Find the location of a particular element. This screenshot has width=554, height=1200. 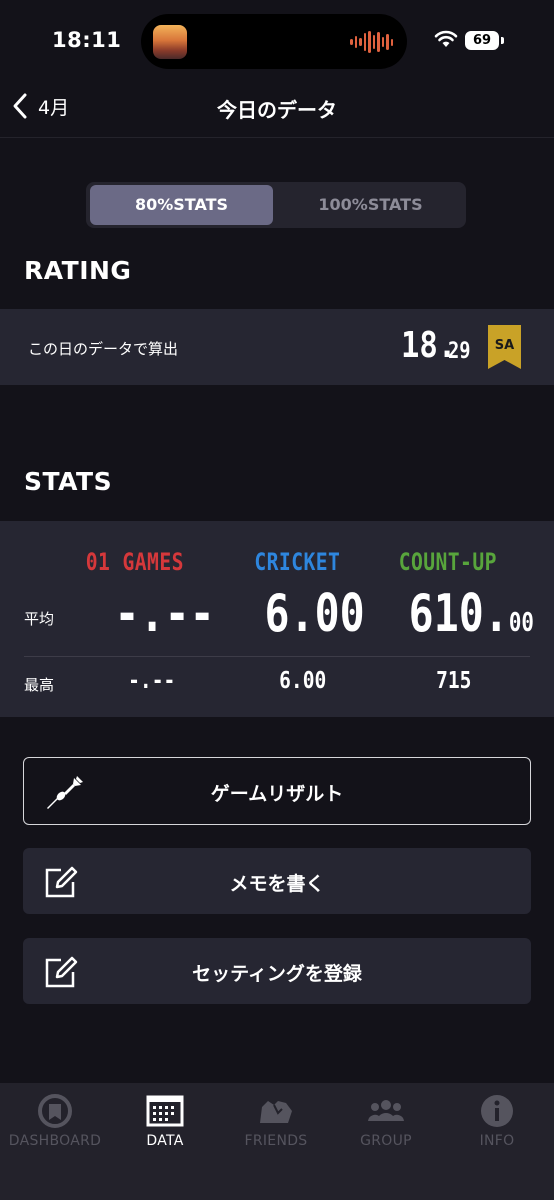

max-row-label: 最高 is located at coordinates (39, 685).